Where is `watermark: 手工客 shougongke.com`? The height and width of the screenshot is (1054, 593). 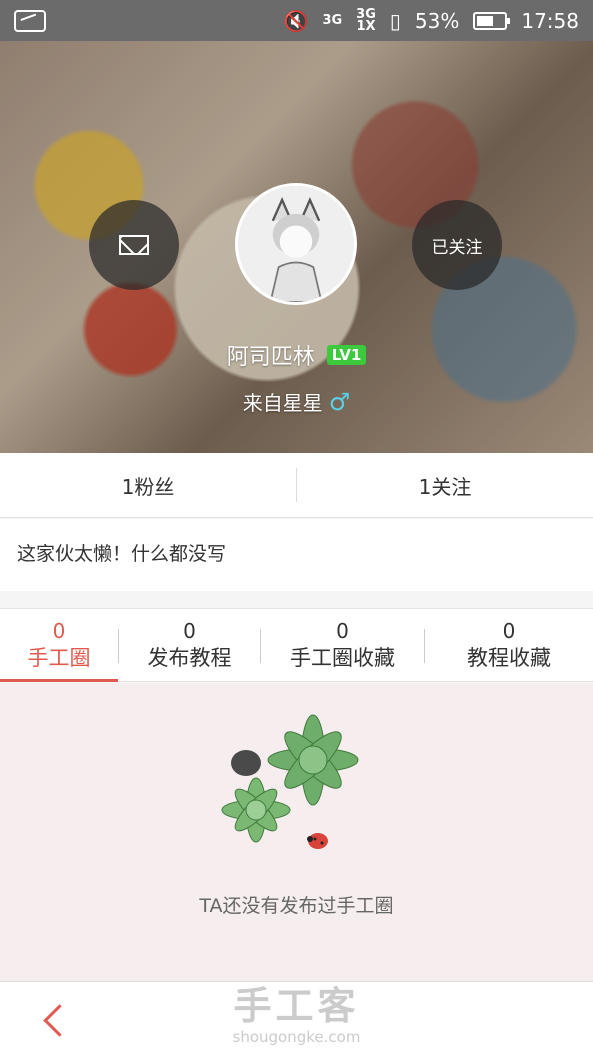 watermark: 手工客 shougongke.com is located at coordinates (296, 1015).